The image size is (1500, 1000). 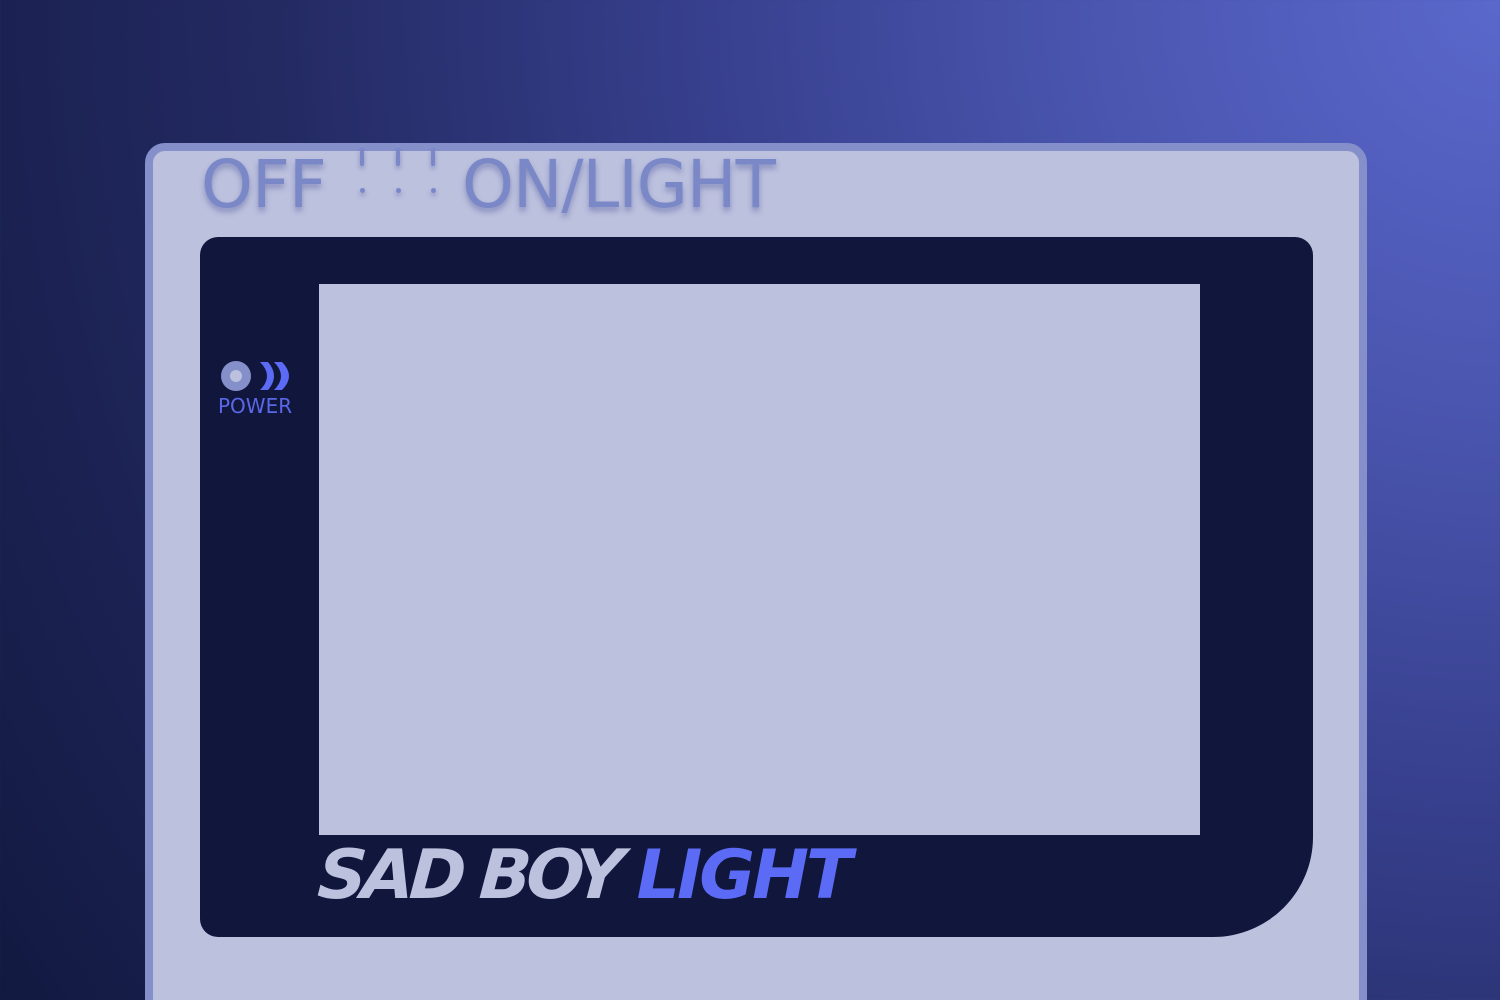 I want to click on power-signal-icon, so click(x=274, y=376).